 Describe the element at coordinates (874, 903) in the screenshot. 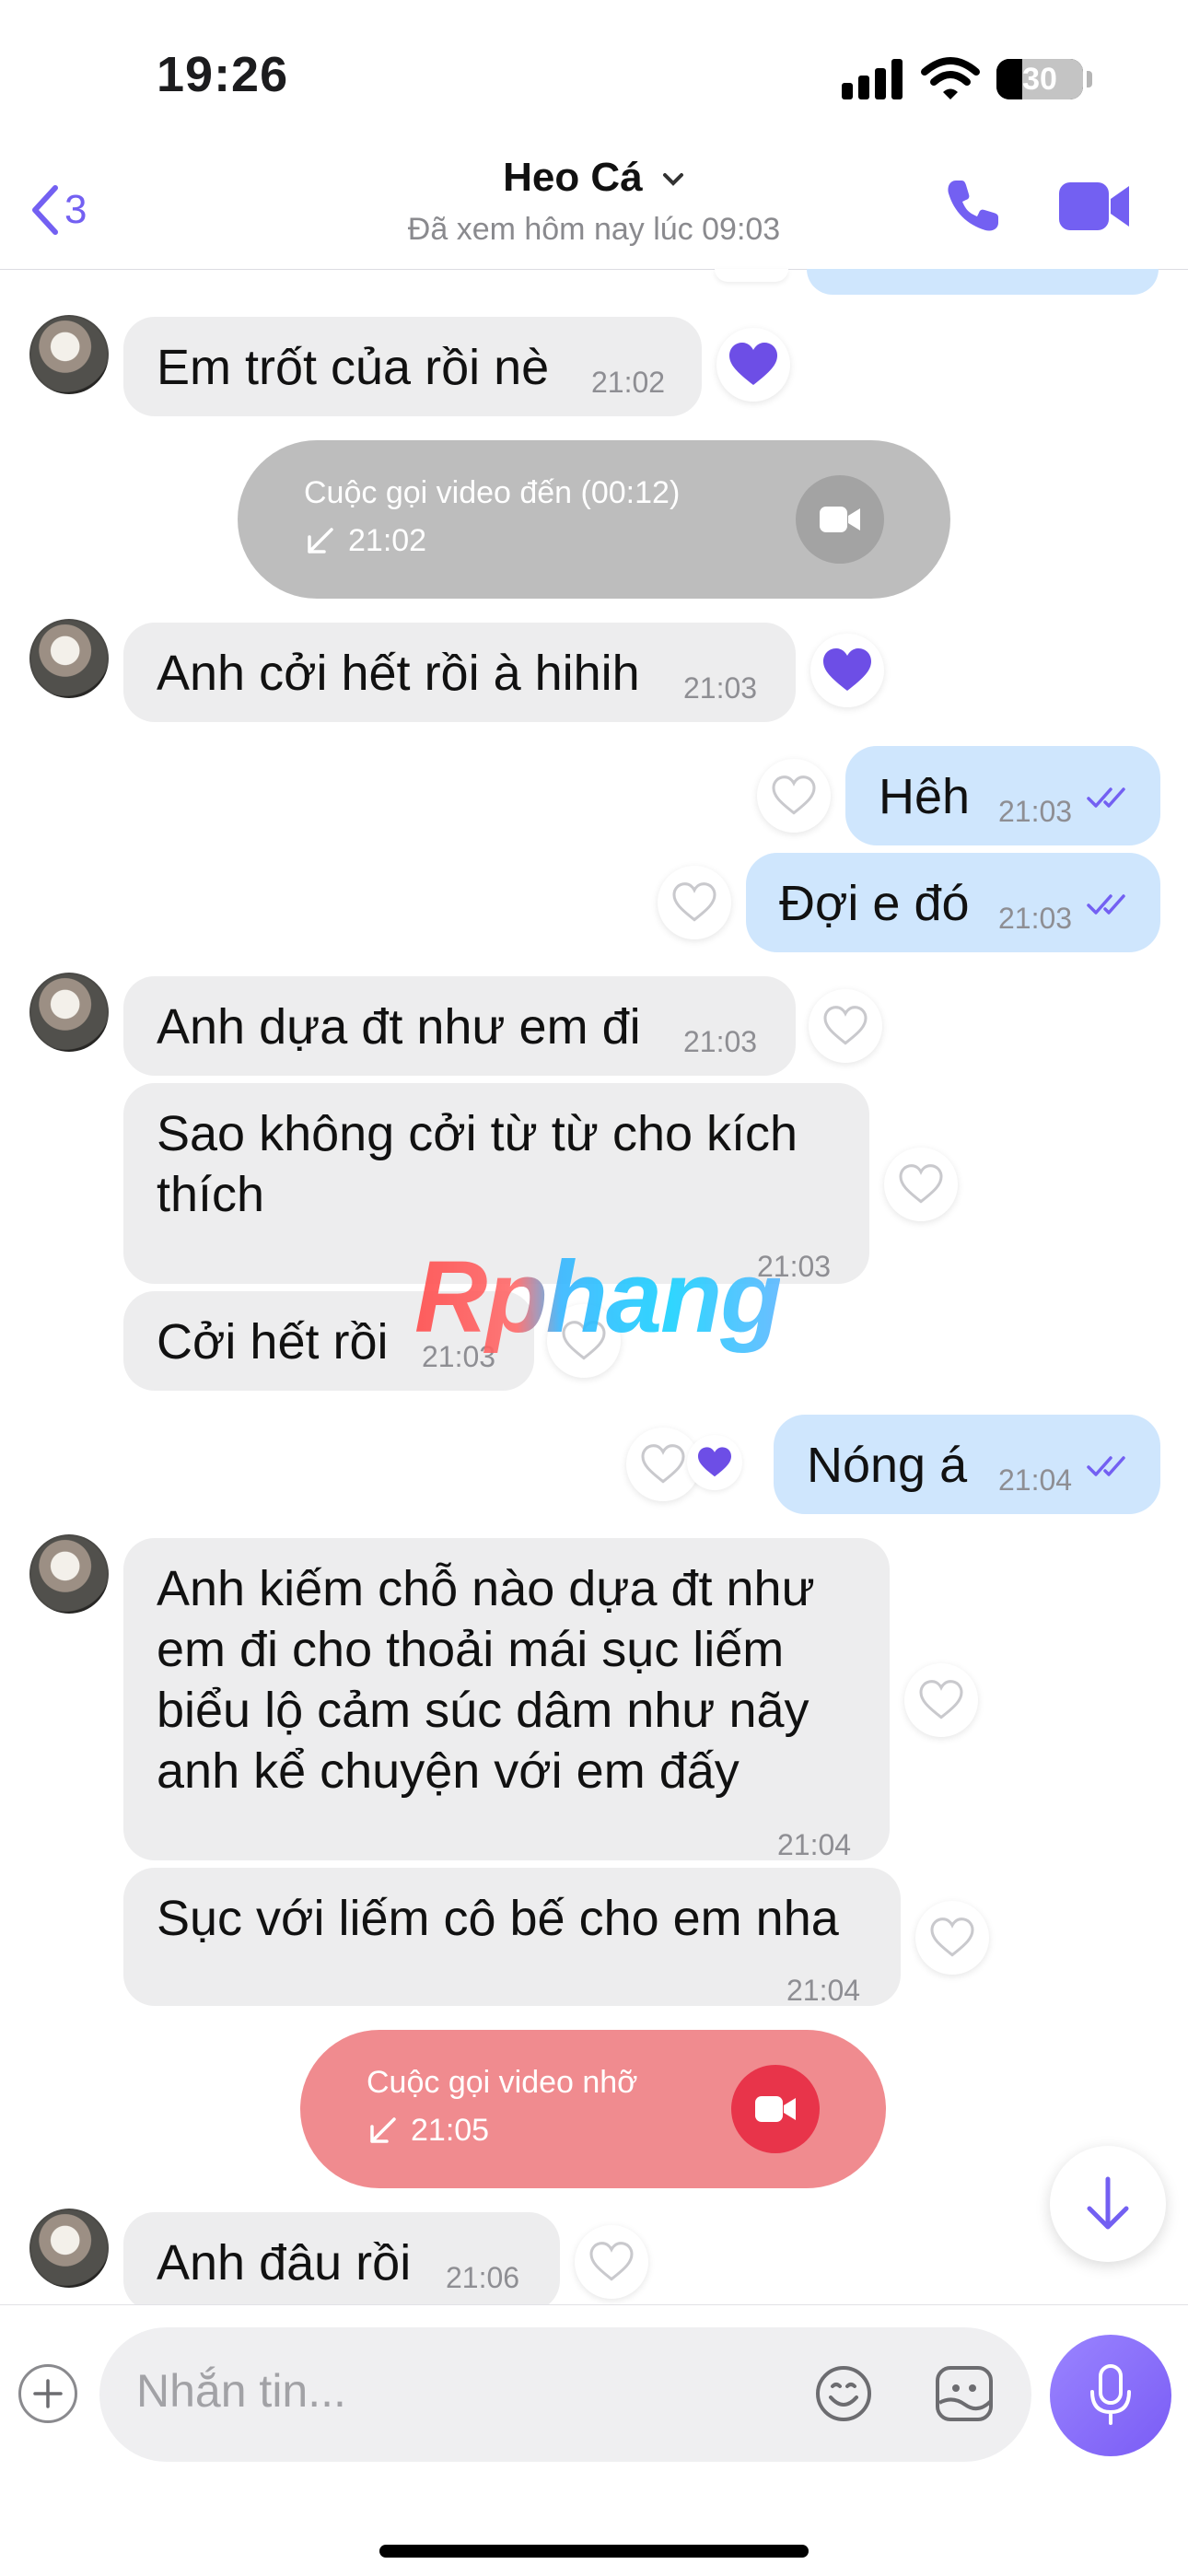

I see `message-text: Đợi e đó` at that location.